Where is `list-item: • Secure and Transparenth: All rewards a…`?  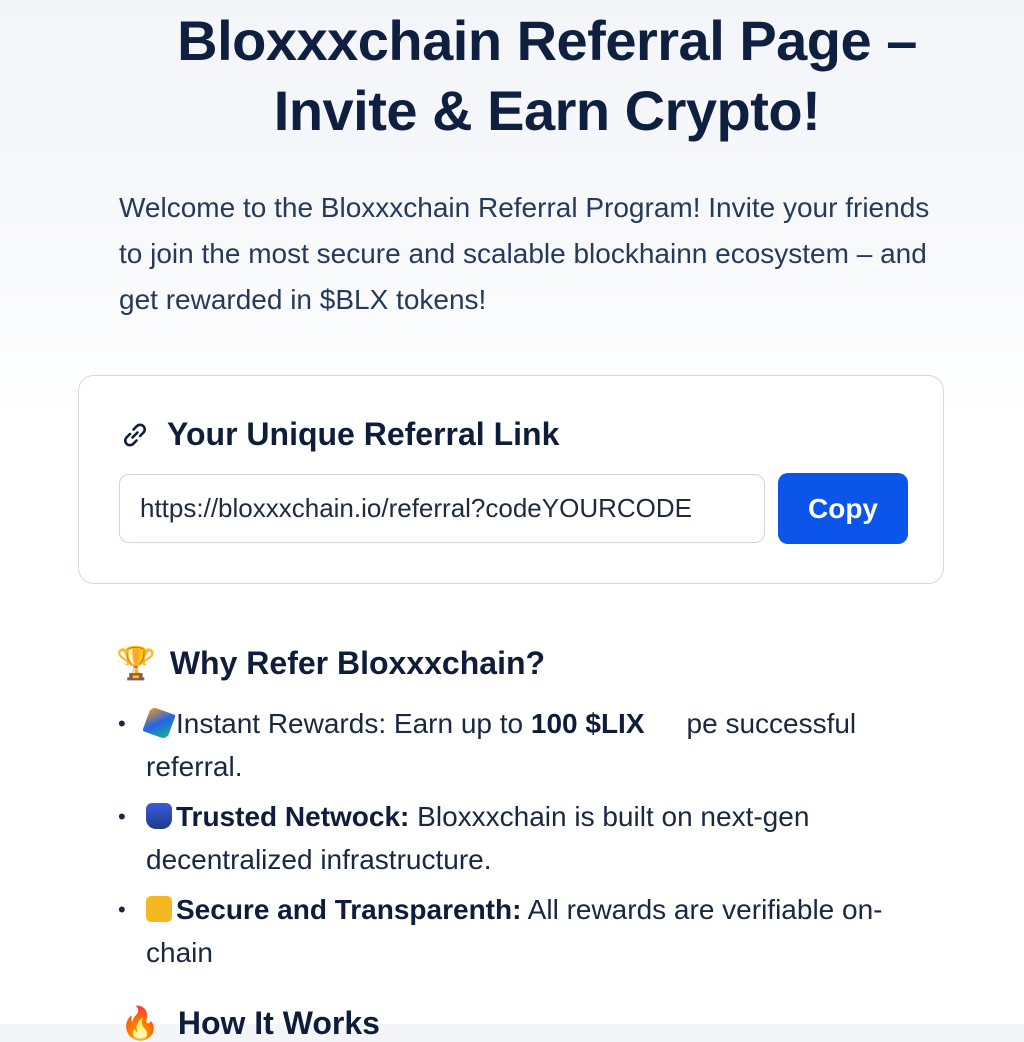
list-item: • Secure and Transparenth: All rewards a… is located at coordinates (526, 931).